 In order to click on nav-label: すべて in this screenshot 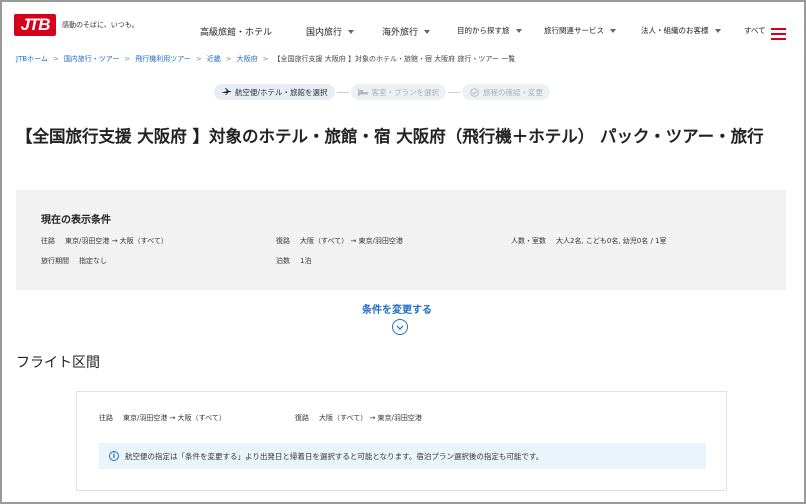, I will do `click(755, 30)`.